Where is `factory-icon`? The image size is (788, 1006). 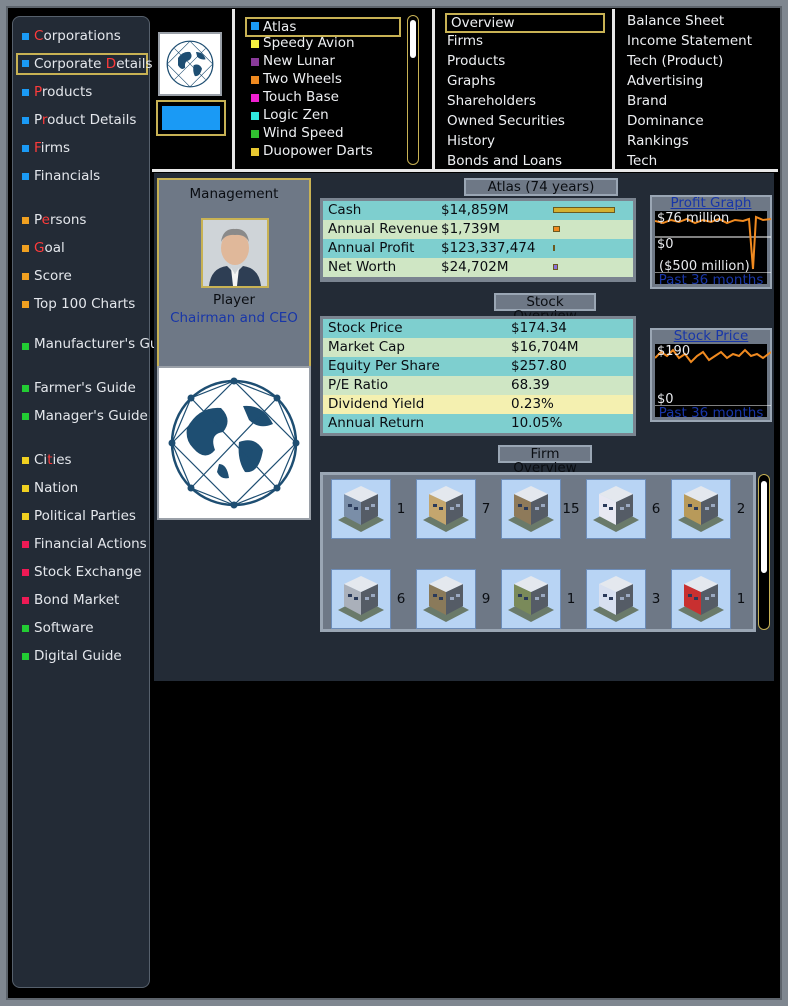
factory-icon is located at coordinates (531, 509).